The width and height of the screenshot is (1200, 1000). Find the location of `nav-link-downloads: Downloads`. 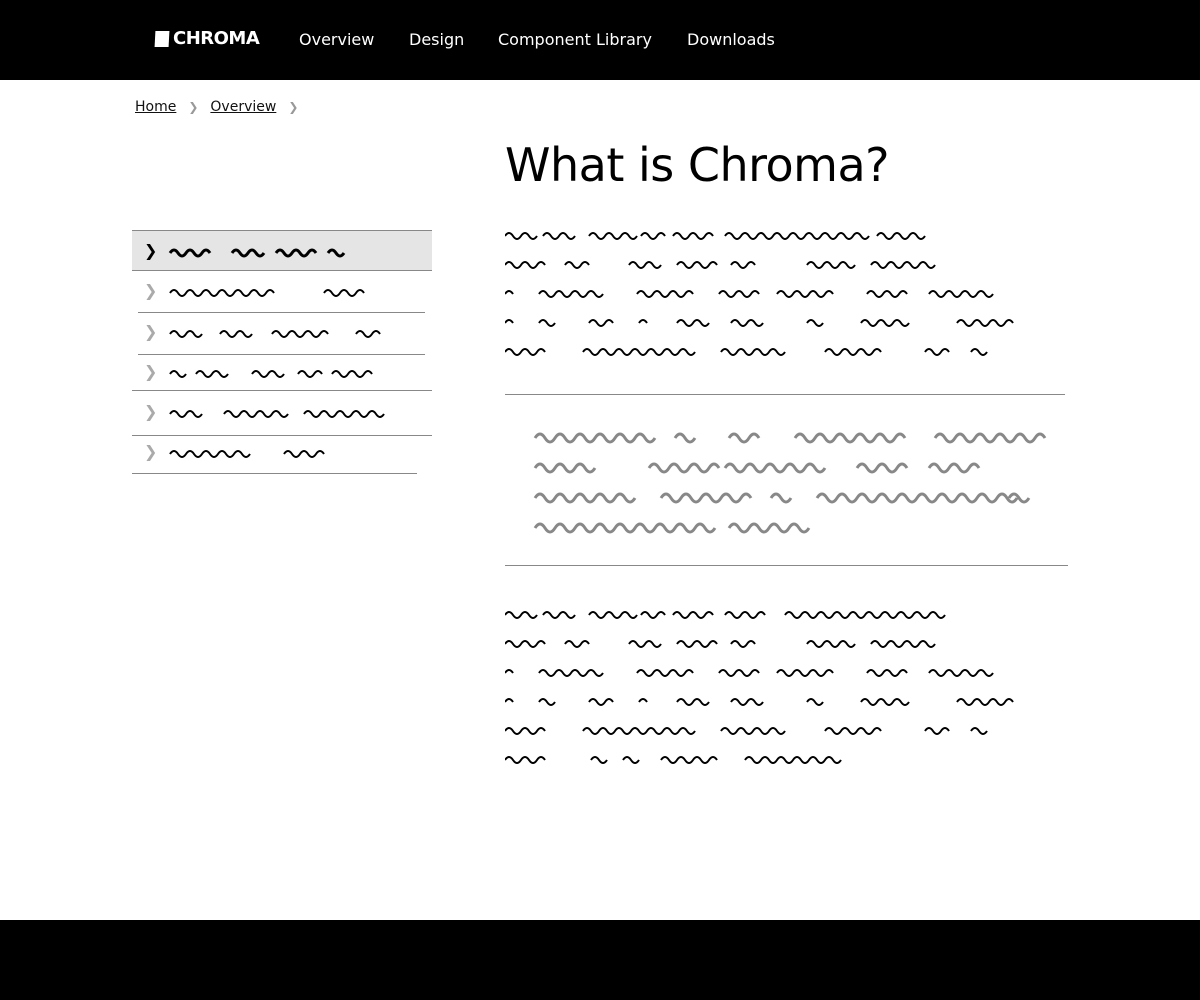

nav-link-downloads: Downloads is located at coordinates (731, 39).